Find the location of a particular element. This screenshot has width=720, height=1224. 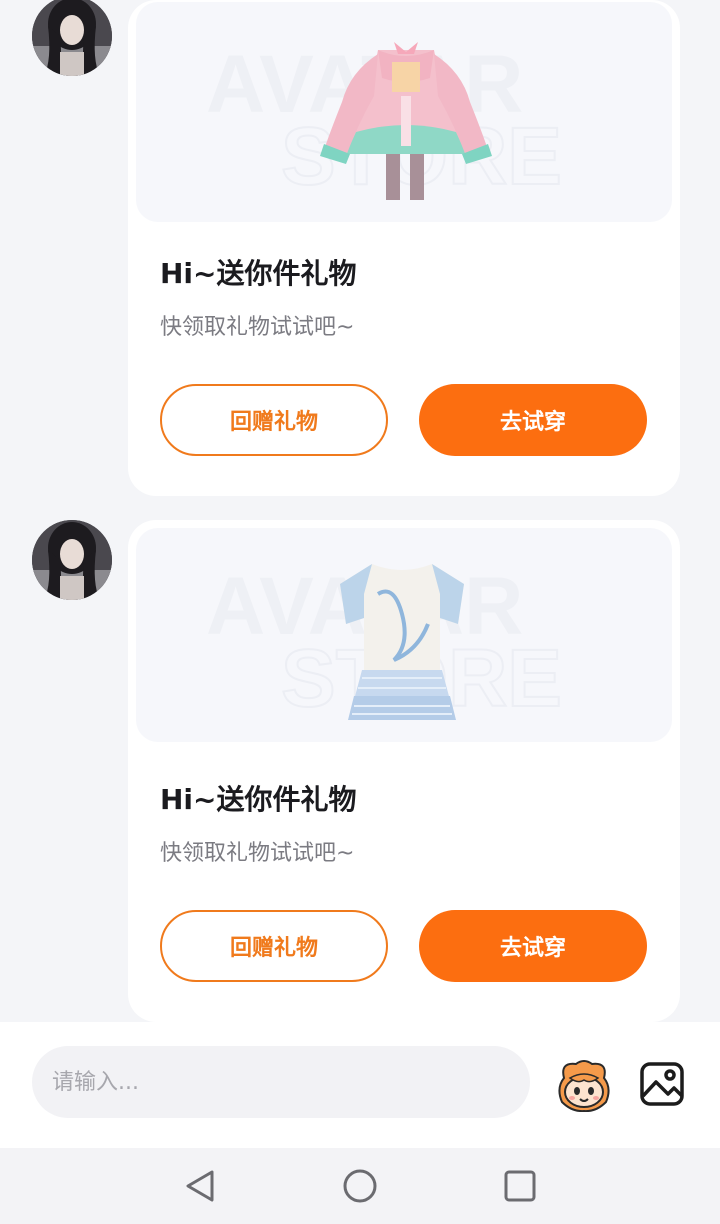

system-nav-bar is located at coordinates (360, 1186).